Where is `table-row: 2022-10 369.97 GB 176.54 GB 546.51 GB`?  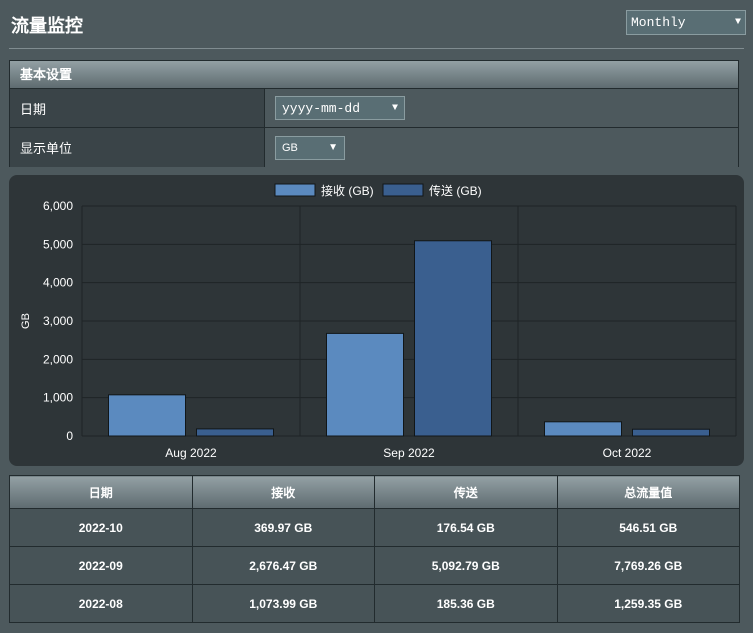 table-row: 2022-10 369.97 GB 176.54 GB 546.51 GB is located at coordinates (374, 527).